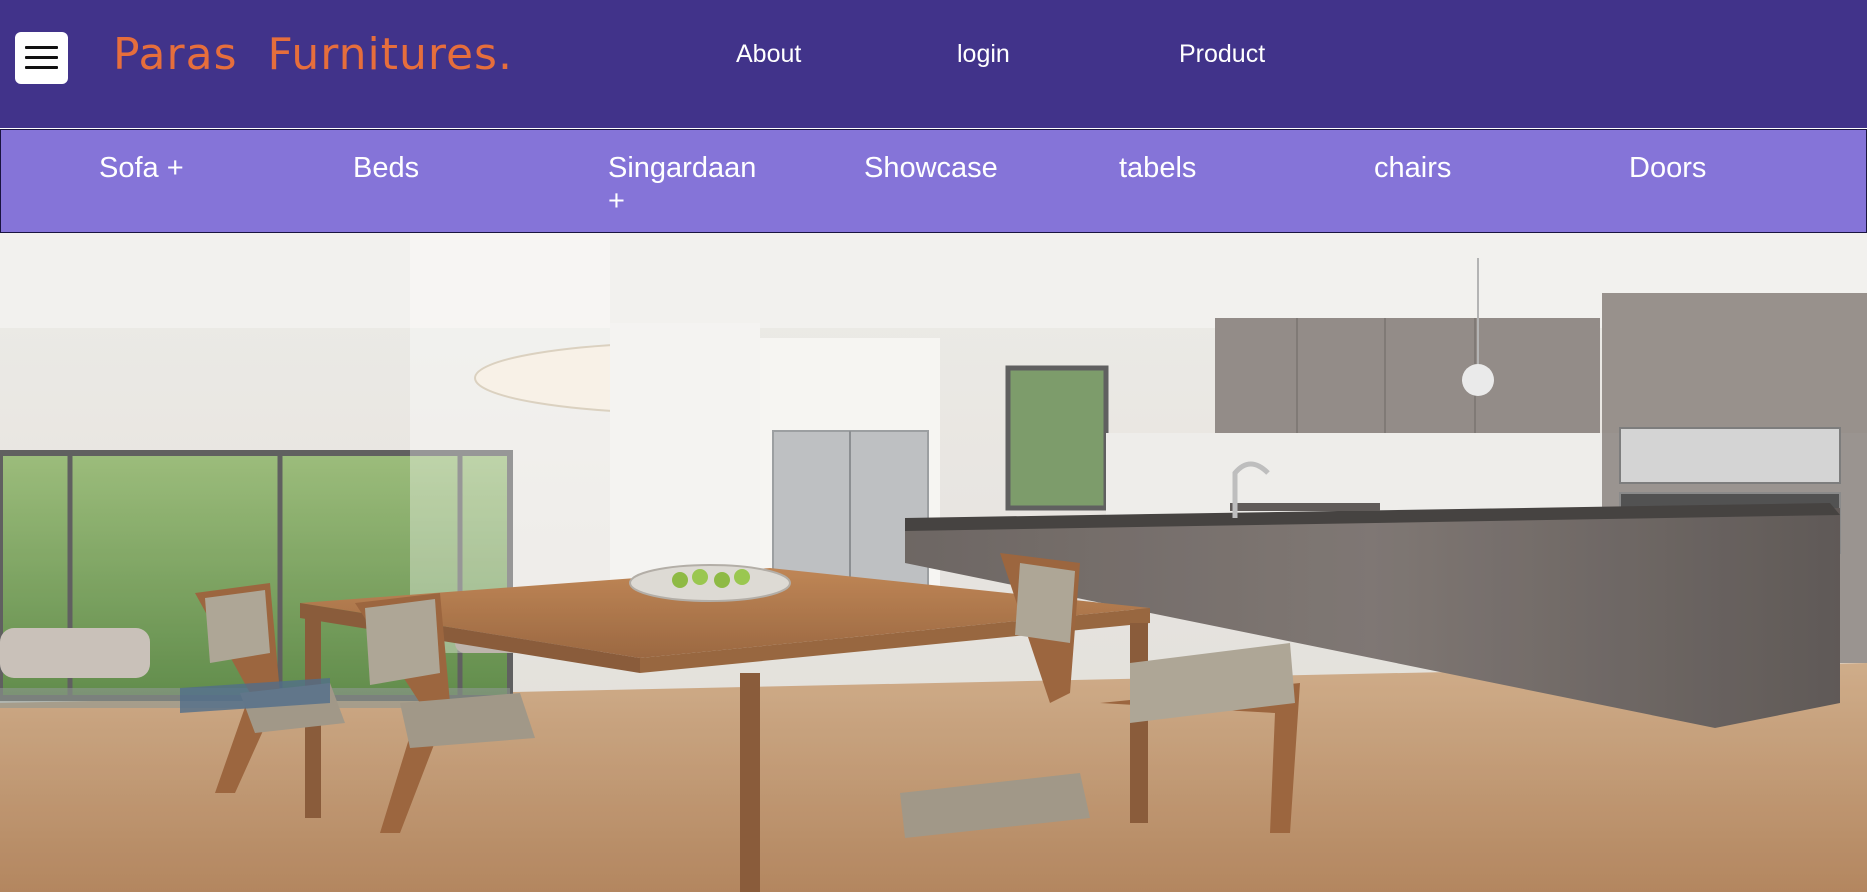 Image resolution: width=1867 pixels, height=892 pixels. I want to click on nav-link-product: Product, so click(1222, 54).